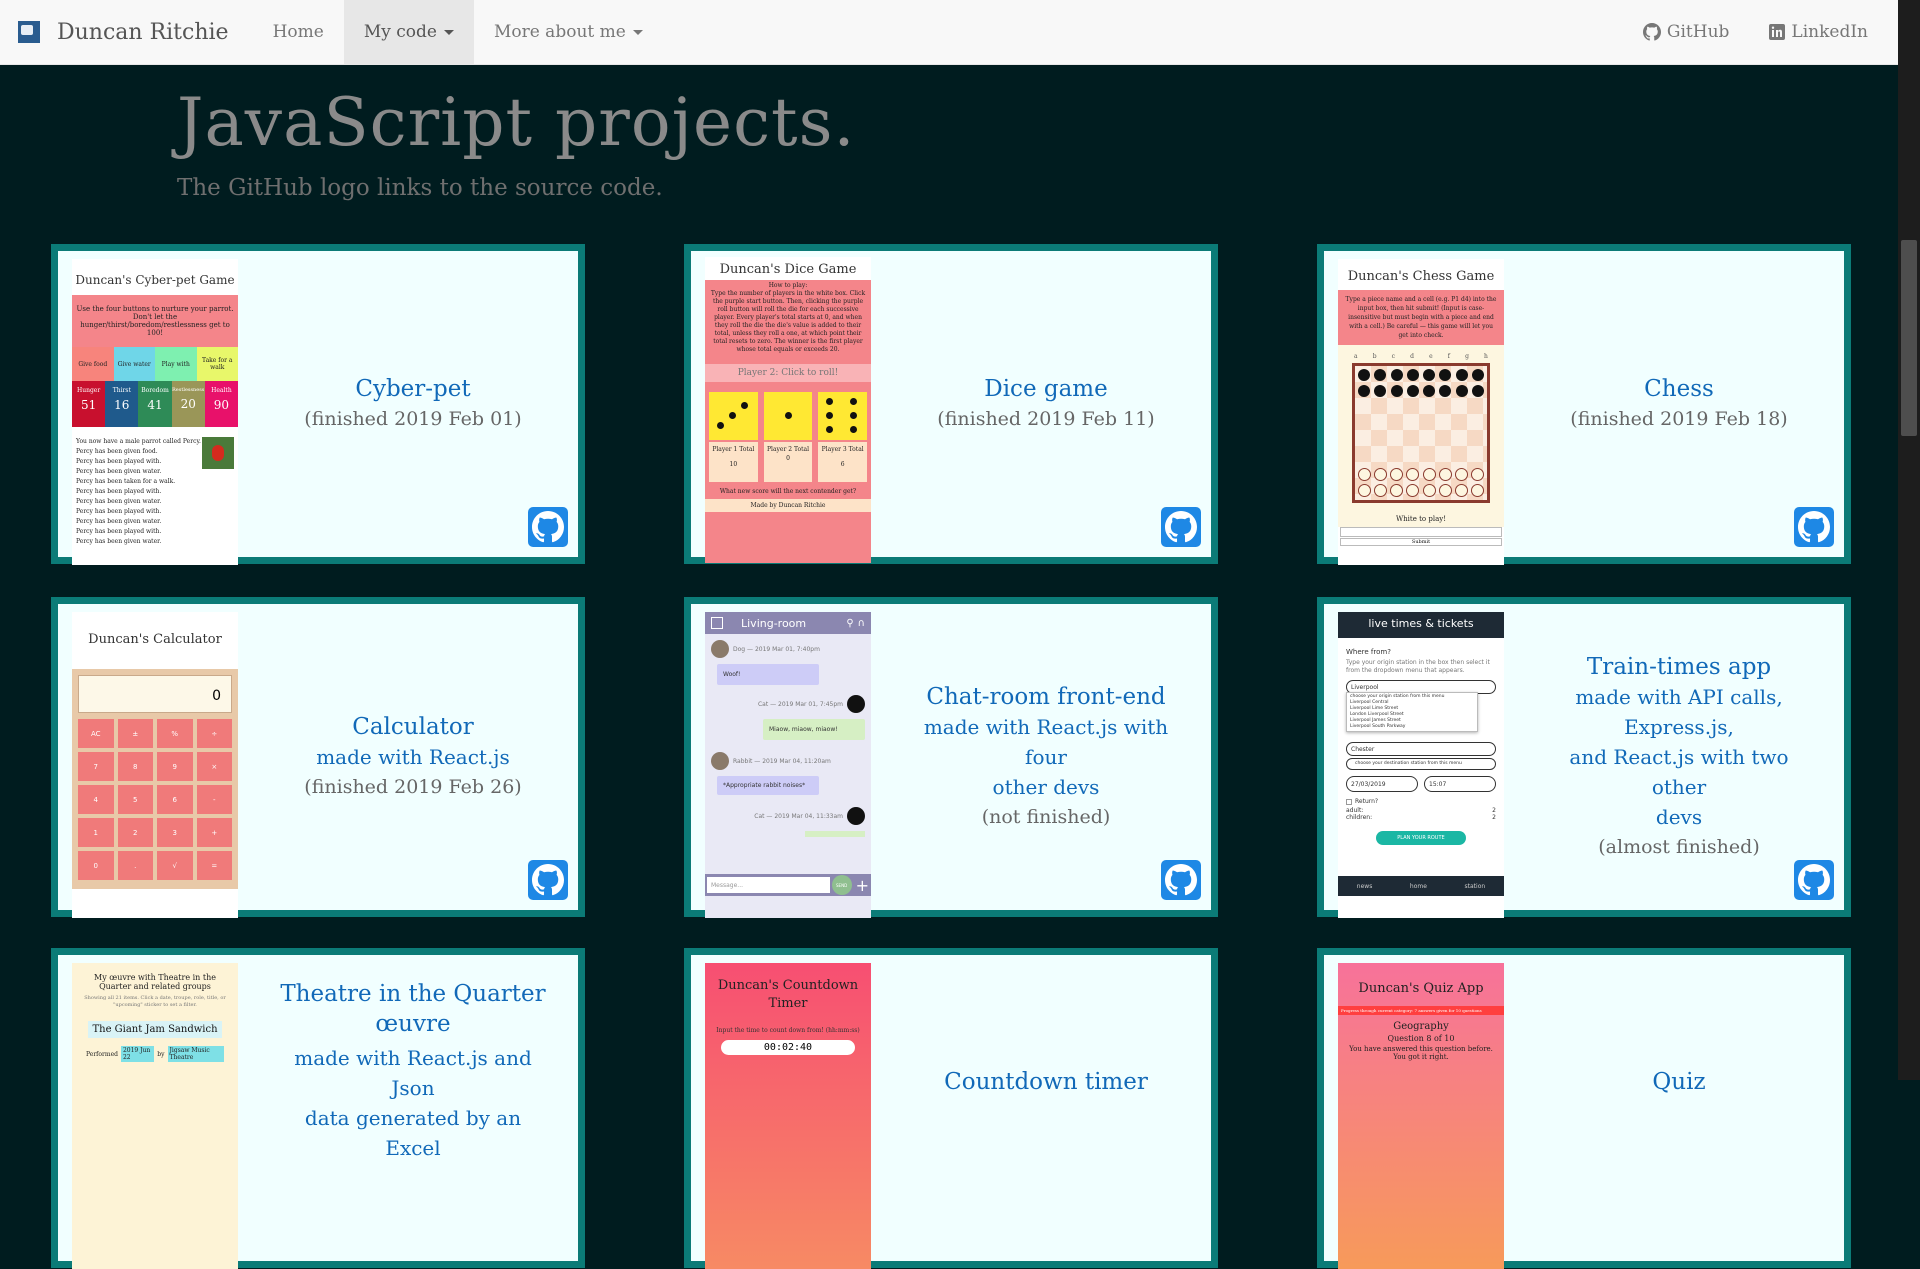  Describe the element at coordinates (1393, 356) in the screenshot. I see `file-label: c` at that location.